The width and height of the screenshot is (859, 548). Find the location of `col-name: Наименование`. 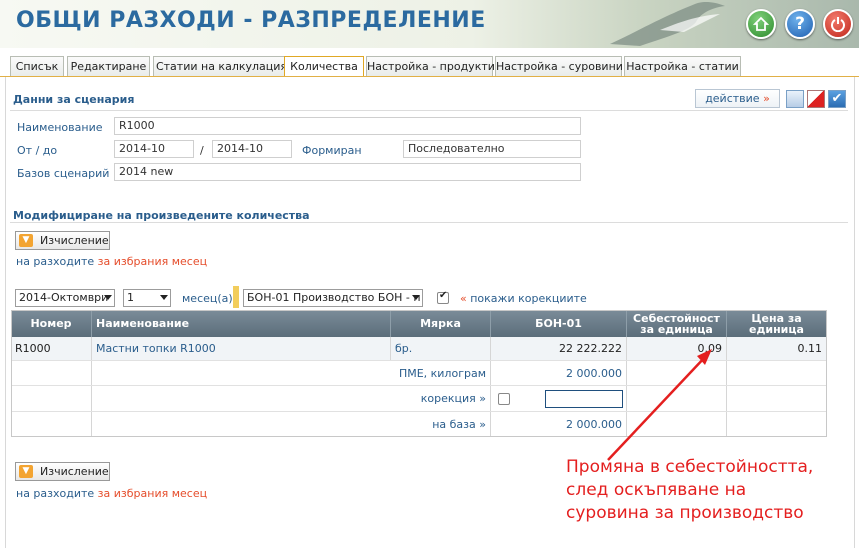

col-name: Наименование is located at coordinates (241, 323).